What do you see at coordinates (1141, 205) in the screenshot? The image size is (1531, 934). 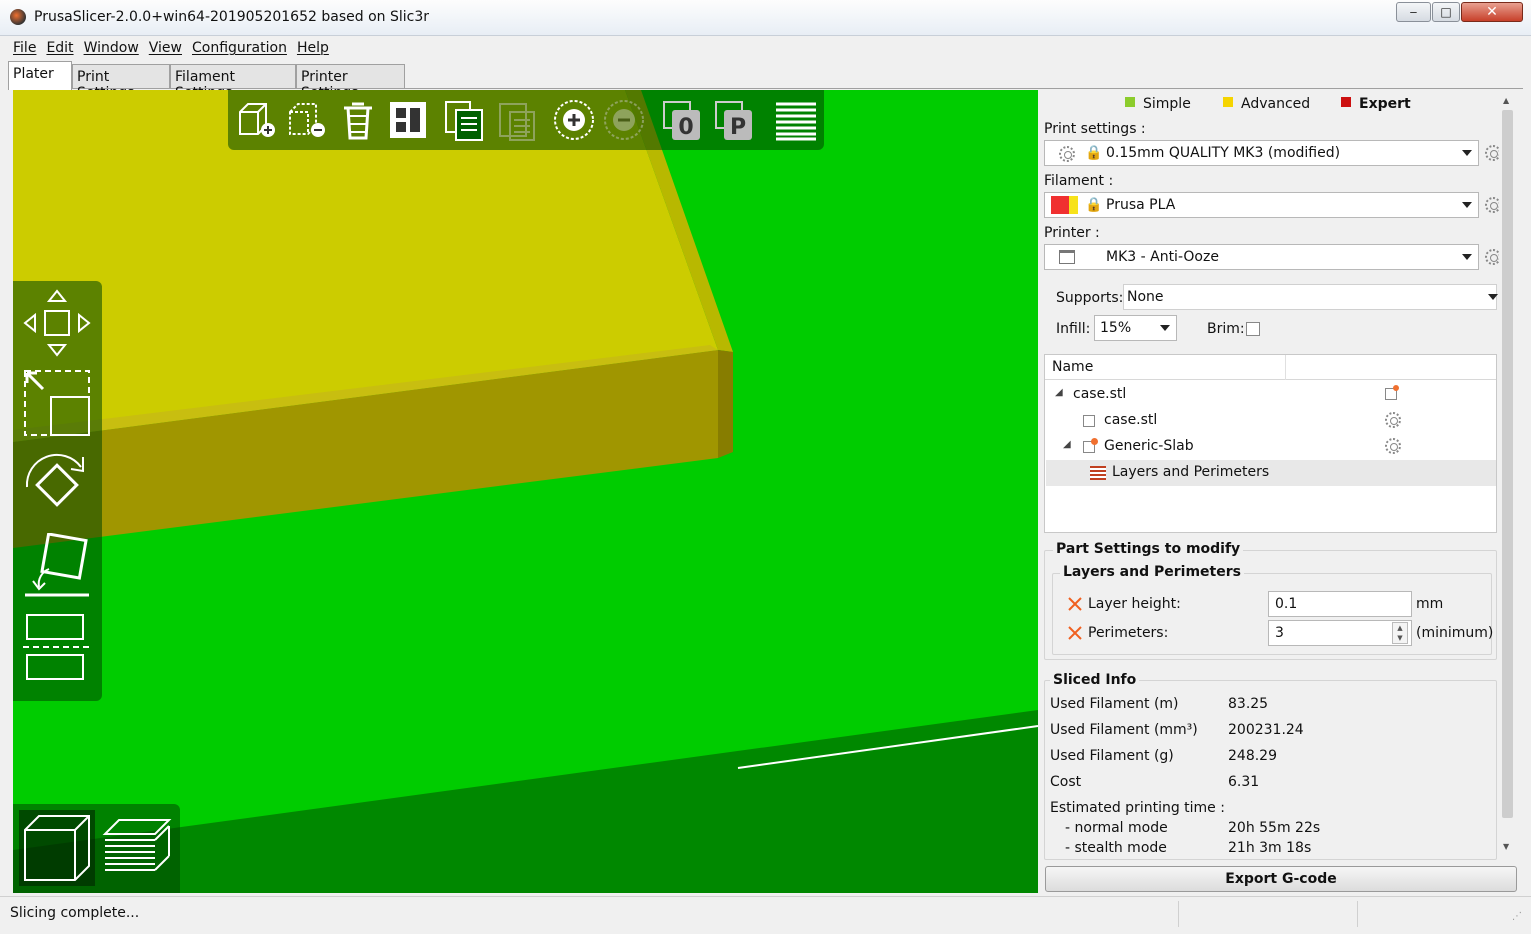 I see `filament-value: Prusa PLA` at bounding box center [1141, 205].